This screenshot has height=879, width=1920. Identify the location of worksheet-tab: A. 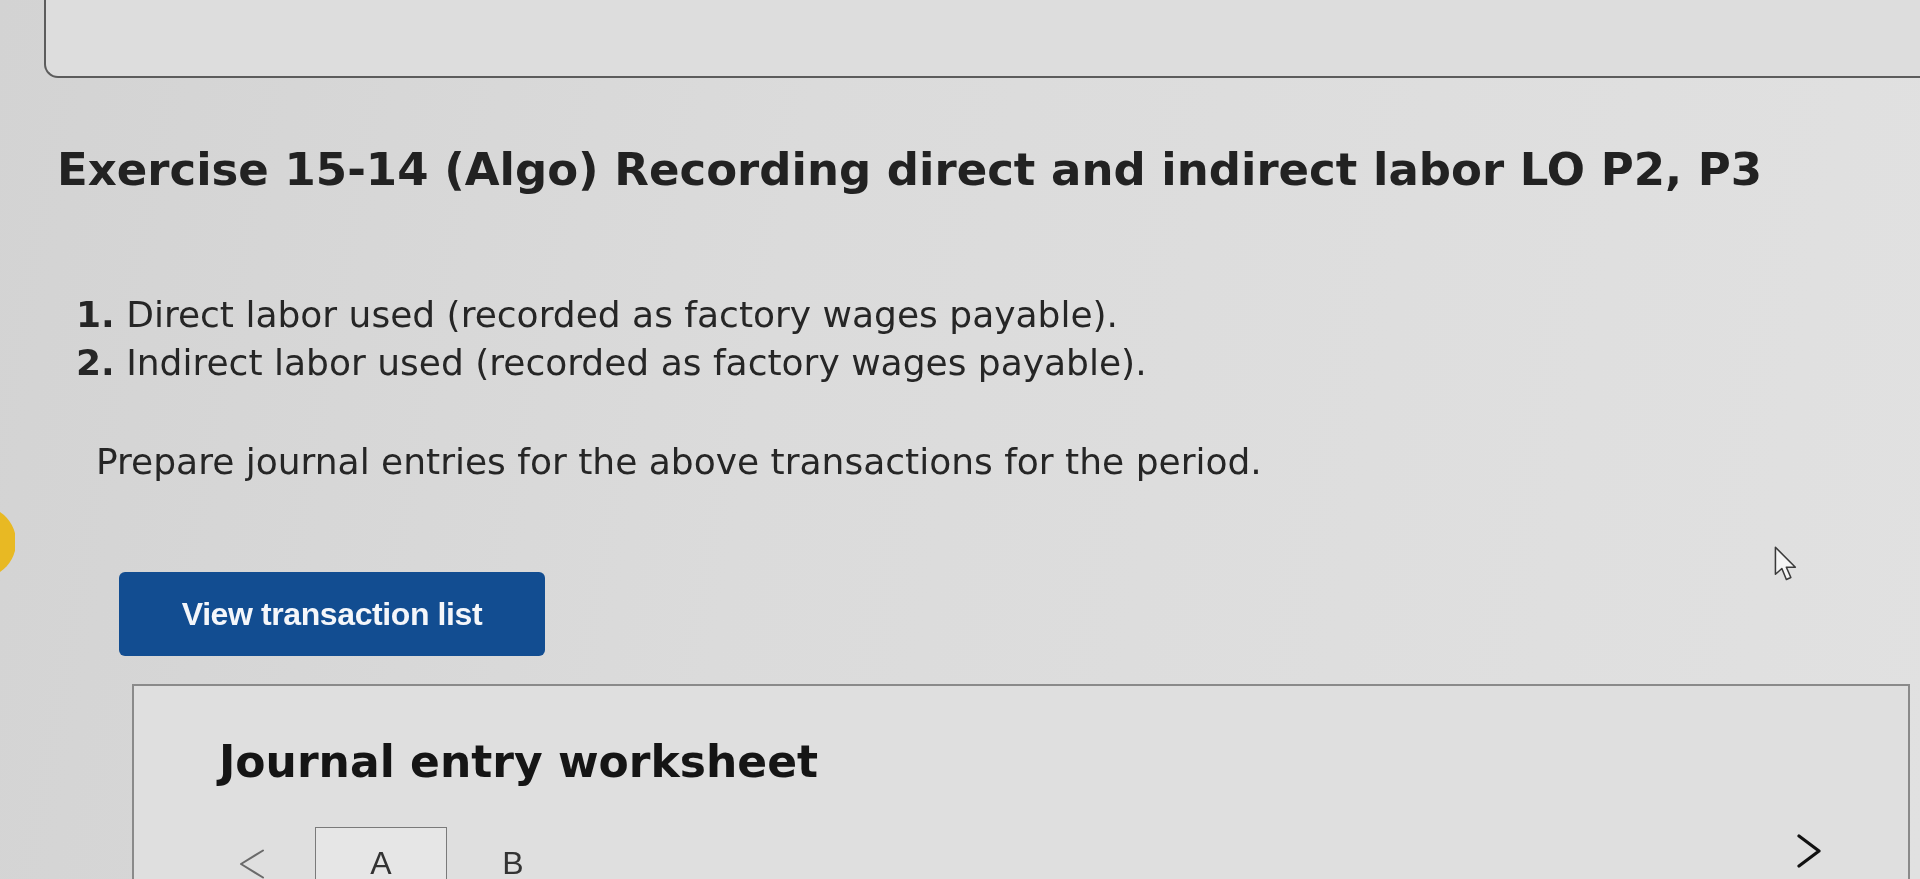
(381, 853).